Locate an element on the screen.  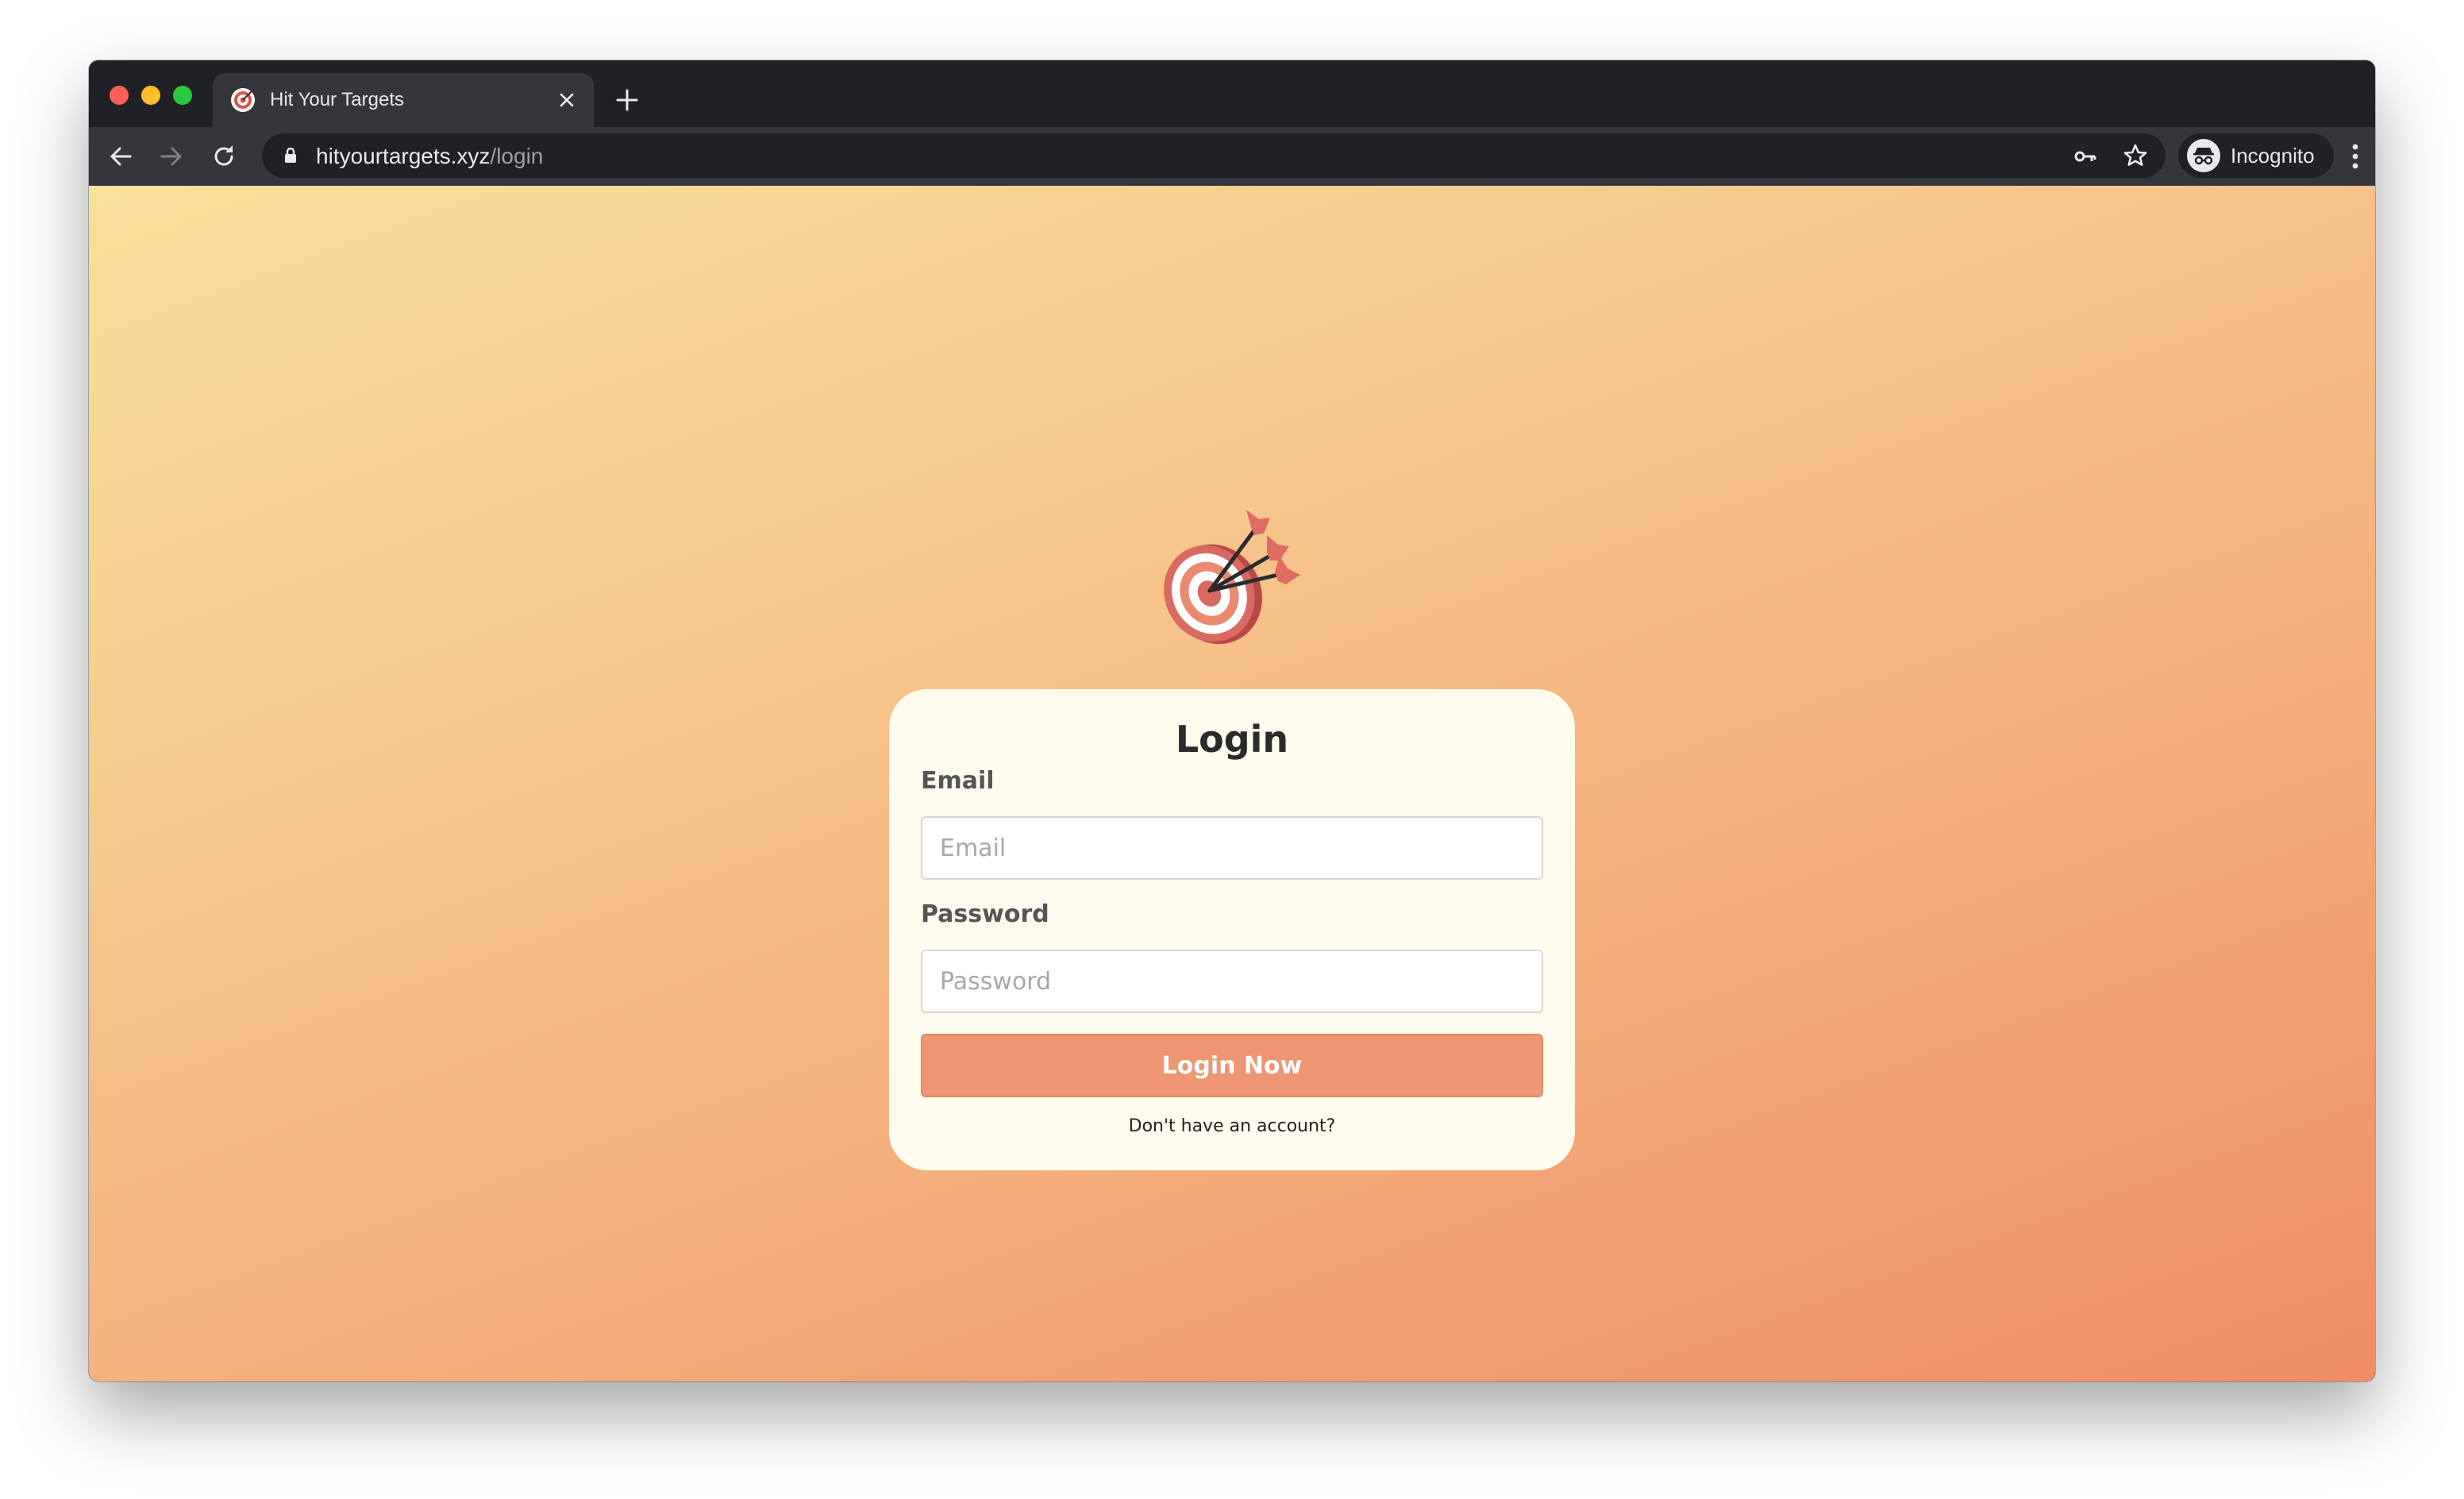
url-path: /login is located at coordinates (517, 156).